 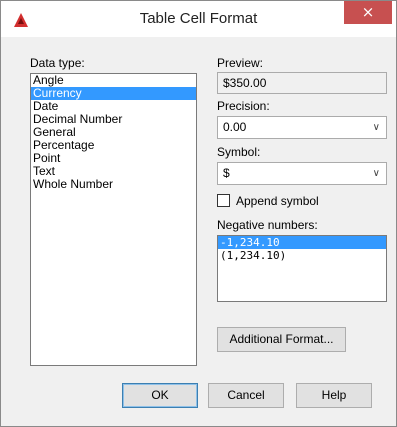 I want to click on preview-field: $350.00, so click(x=302, y=83).